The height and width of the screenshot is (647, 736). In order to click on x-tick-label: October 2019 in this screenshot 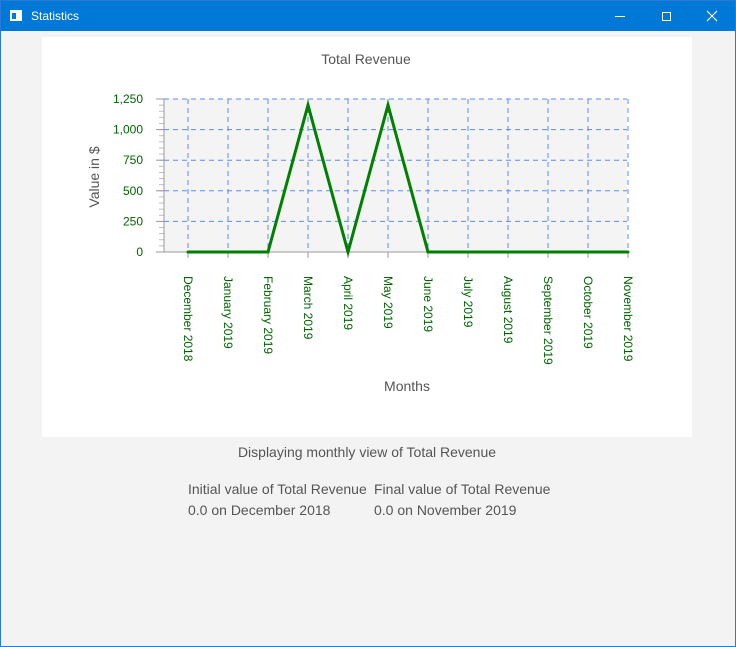, I will do `click(588, 312)`.